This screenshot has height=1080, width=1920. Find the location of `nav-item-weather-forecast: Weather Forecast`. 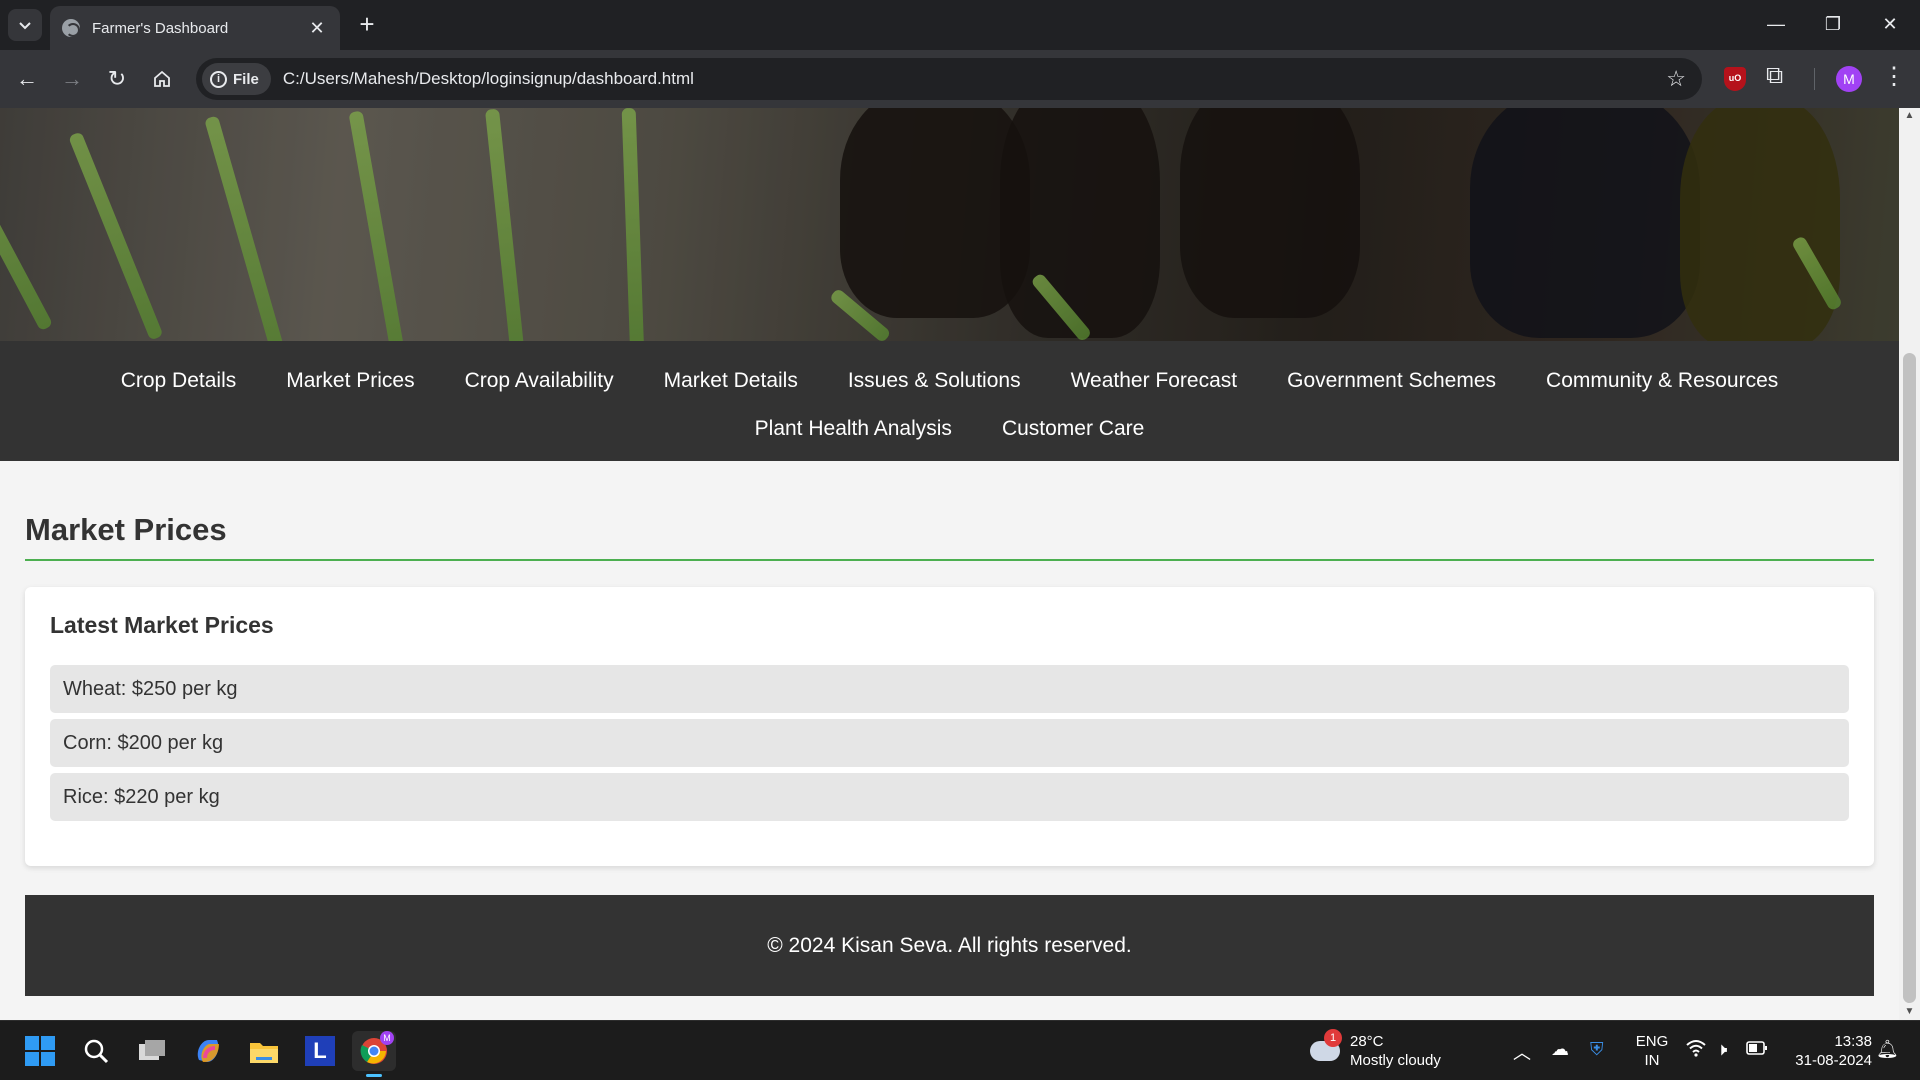

nav-item-weather-forecast: Weather Forecast is located at coordinates (1154, 381).